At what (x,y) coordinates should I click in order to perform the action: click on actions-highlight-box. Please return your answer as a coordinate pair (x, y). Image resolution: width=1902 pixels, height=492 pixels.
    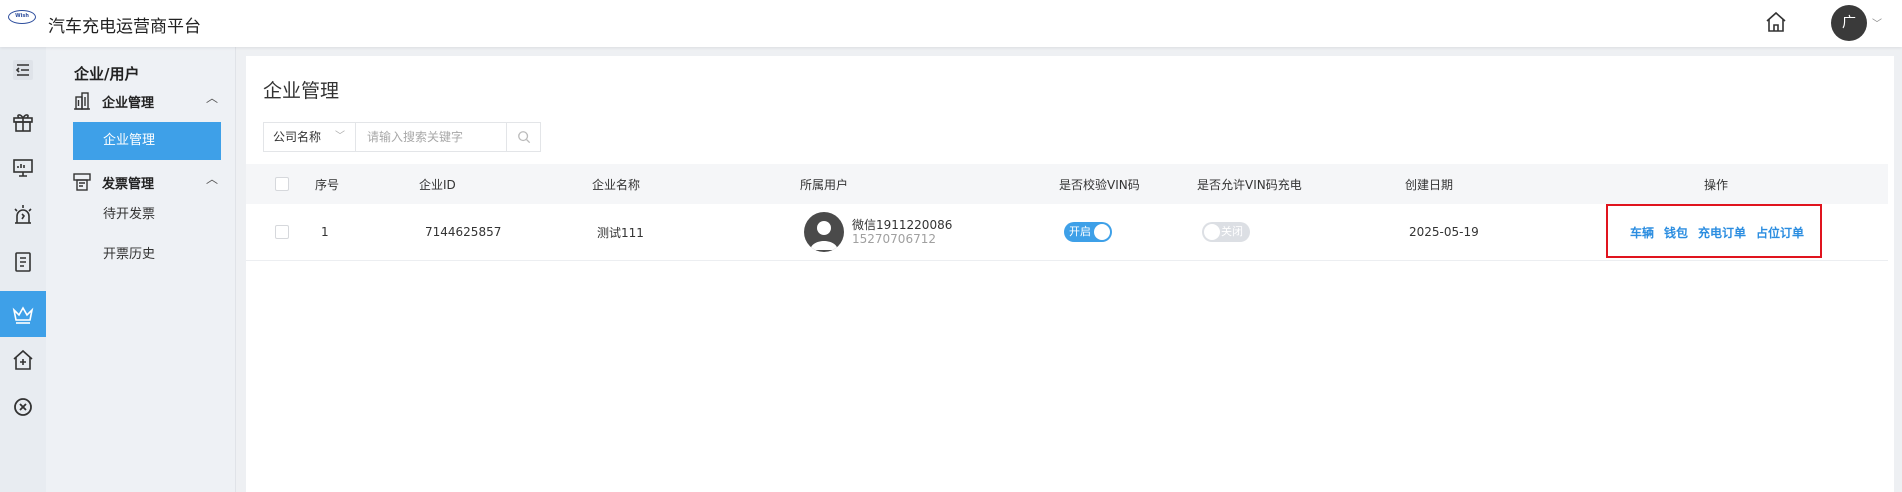
    Looking at the image, I should click on (1714, 231).